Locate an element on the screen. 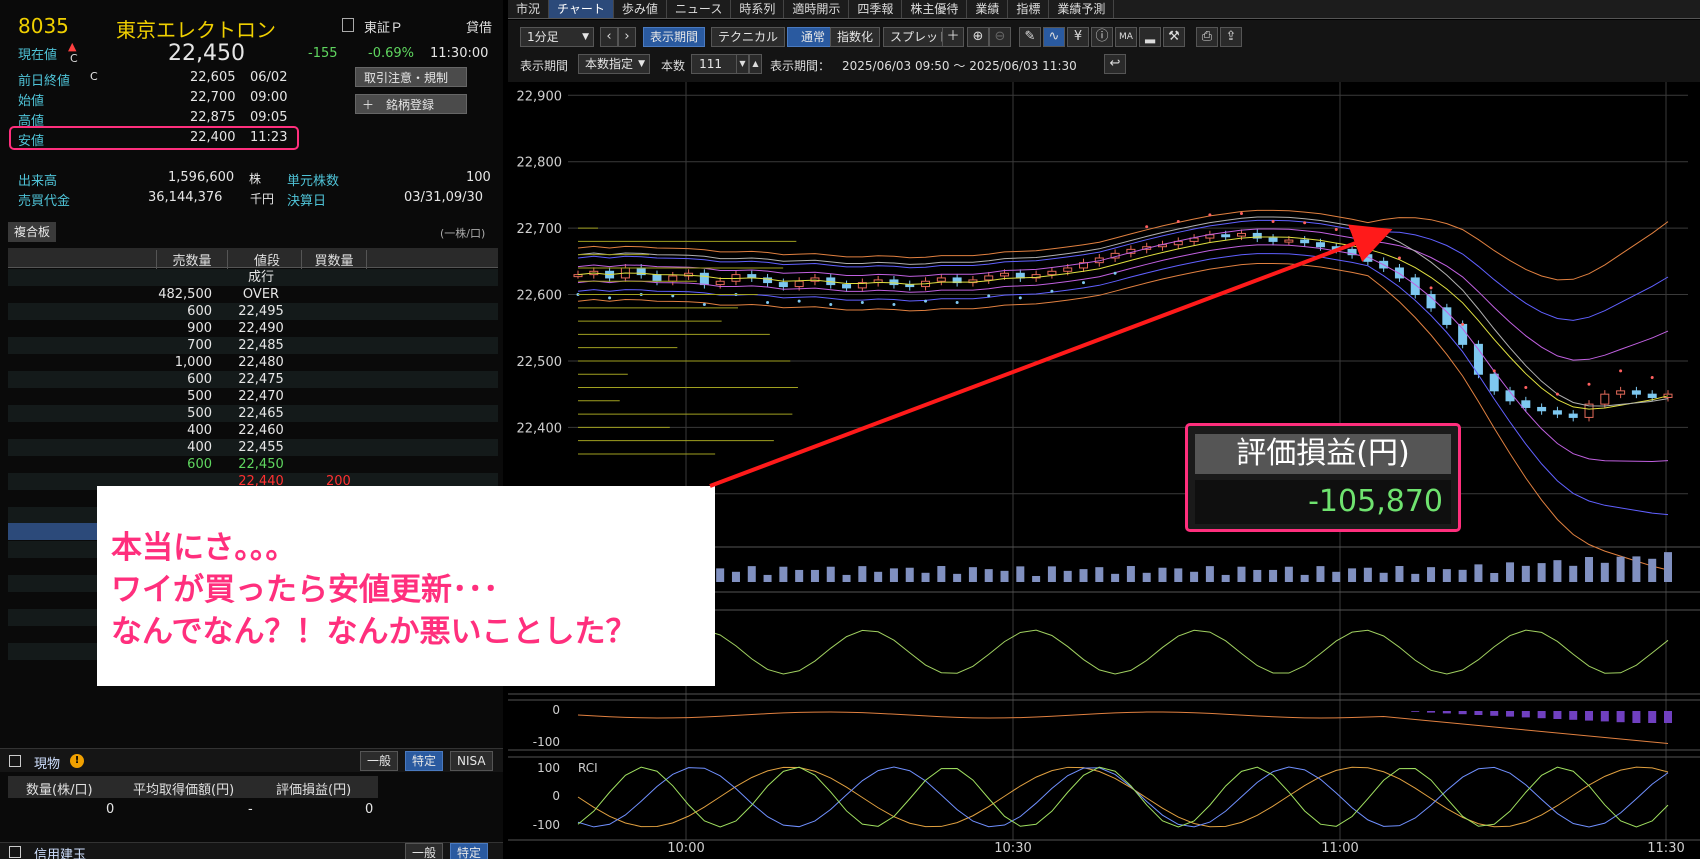 This screenshot has width=1700, height=859. price-time: 11:30:00 is located at coordinates (459, 53).